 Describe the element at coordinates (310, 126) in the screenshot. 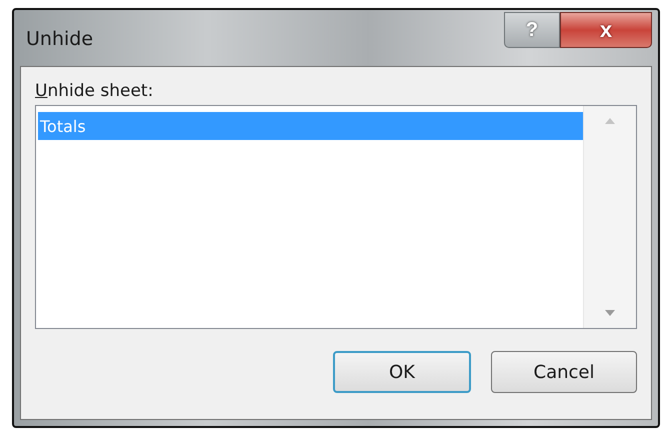

I see `sheet-item: Totals` at that location.